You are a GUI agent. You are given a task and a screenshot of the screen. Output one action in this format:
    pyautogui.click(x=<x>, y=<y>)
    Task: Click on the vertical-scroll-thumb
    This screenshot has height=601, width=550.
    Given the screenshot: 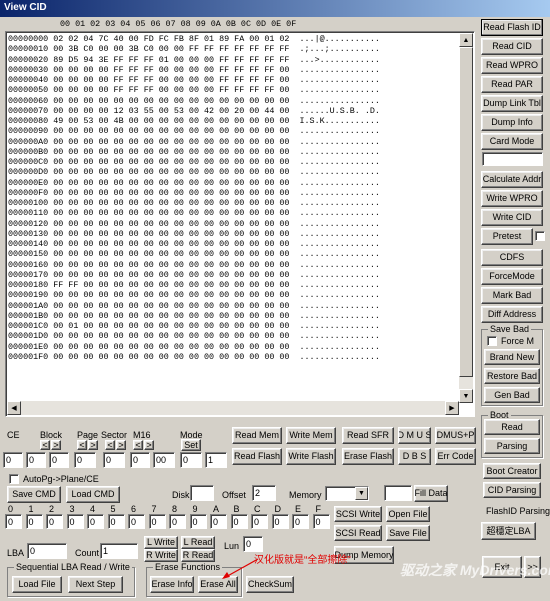 What is the action you would take?
    pyautogui.click(x=466, y=212)
    